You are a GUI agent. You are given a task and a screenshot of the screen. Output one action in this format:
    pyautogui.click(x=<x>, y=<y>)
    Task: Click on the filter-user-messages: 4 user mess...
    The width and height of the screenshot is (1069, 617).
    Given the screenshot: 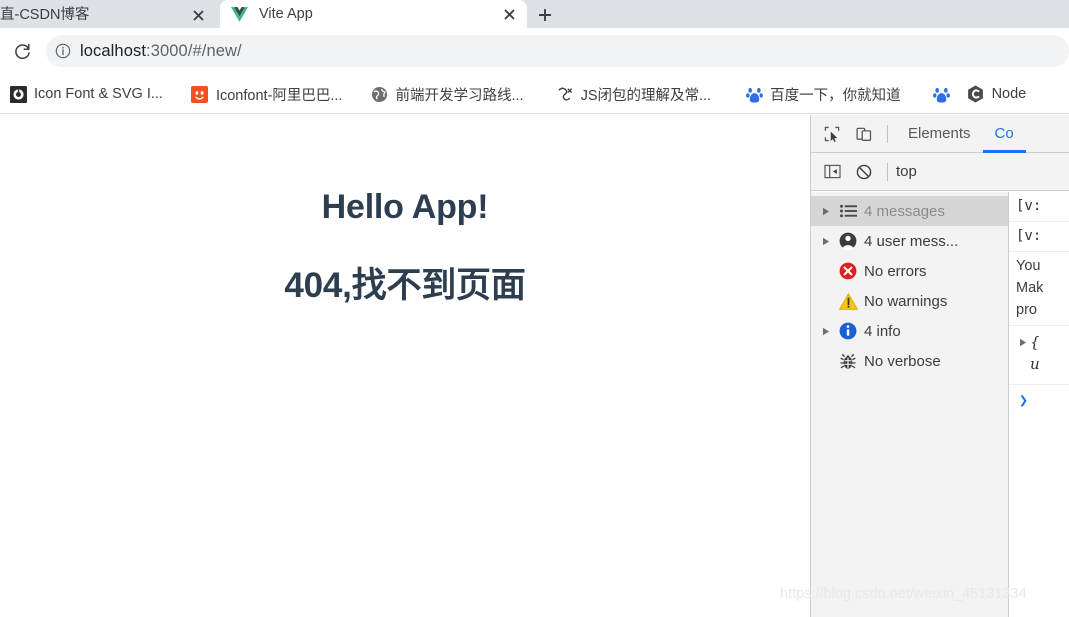 What is the action you would take?
    pyautogui.click(x=909, y=241)
    